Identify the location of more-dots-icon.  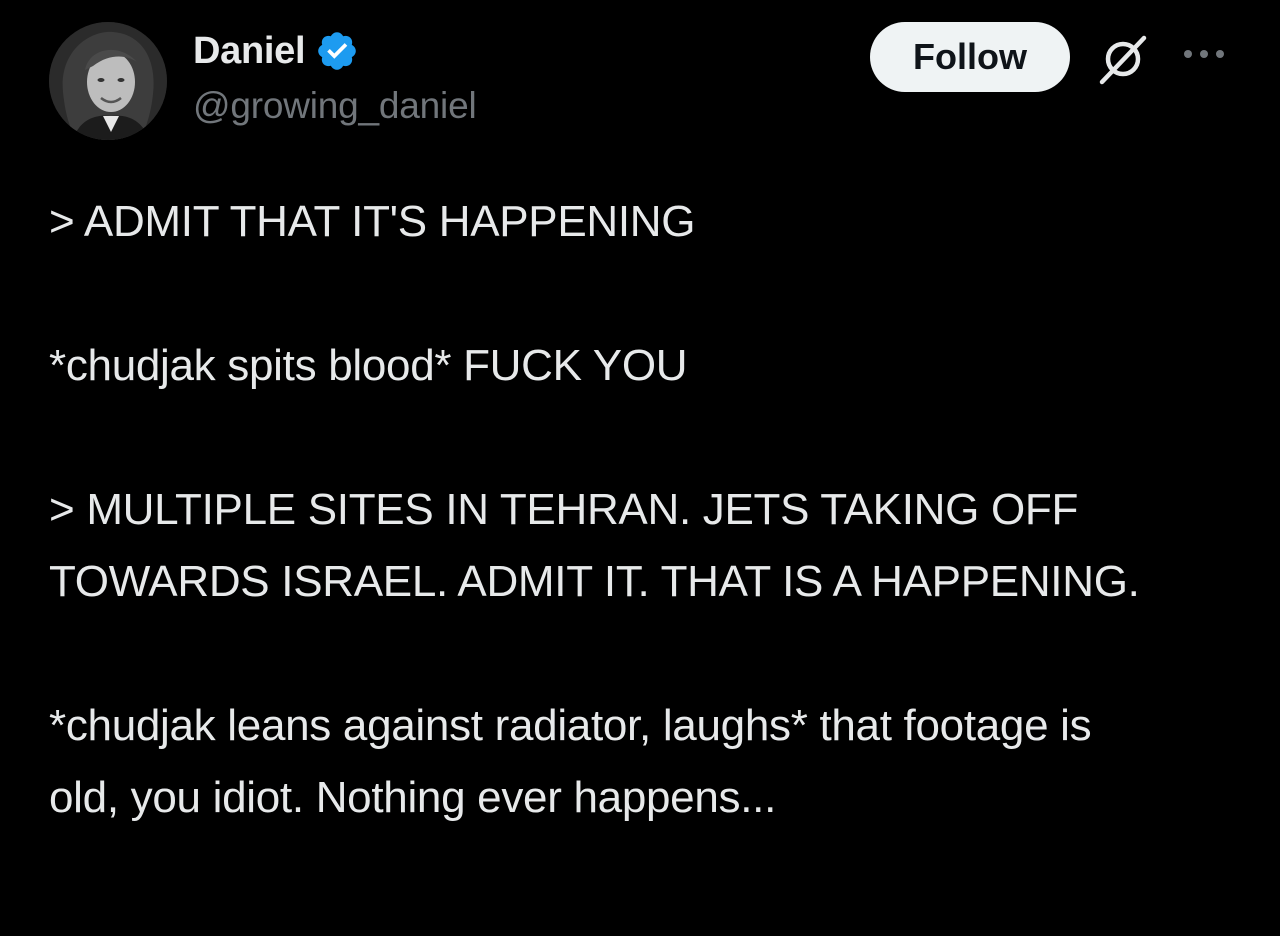
(1204, 54).